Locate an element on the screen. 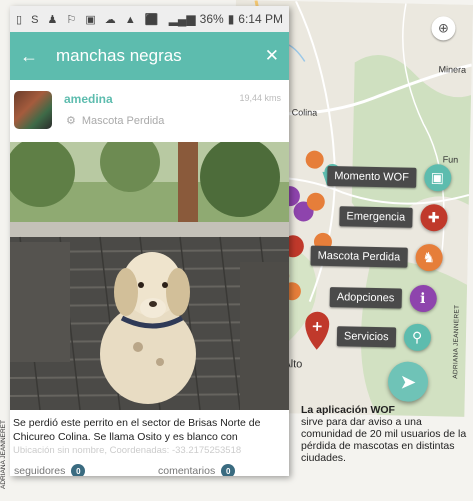 The image size is (473, 501). map-label-fun: Fun is located at coordinates (450, 159).